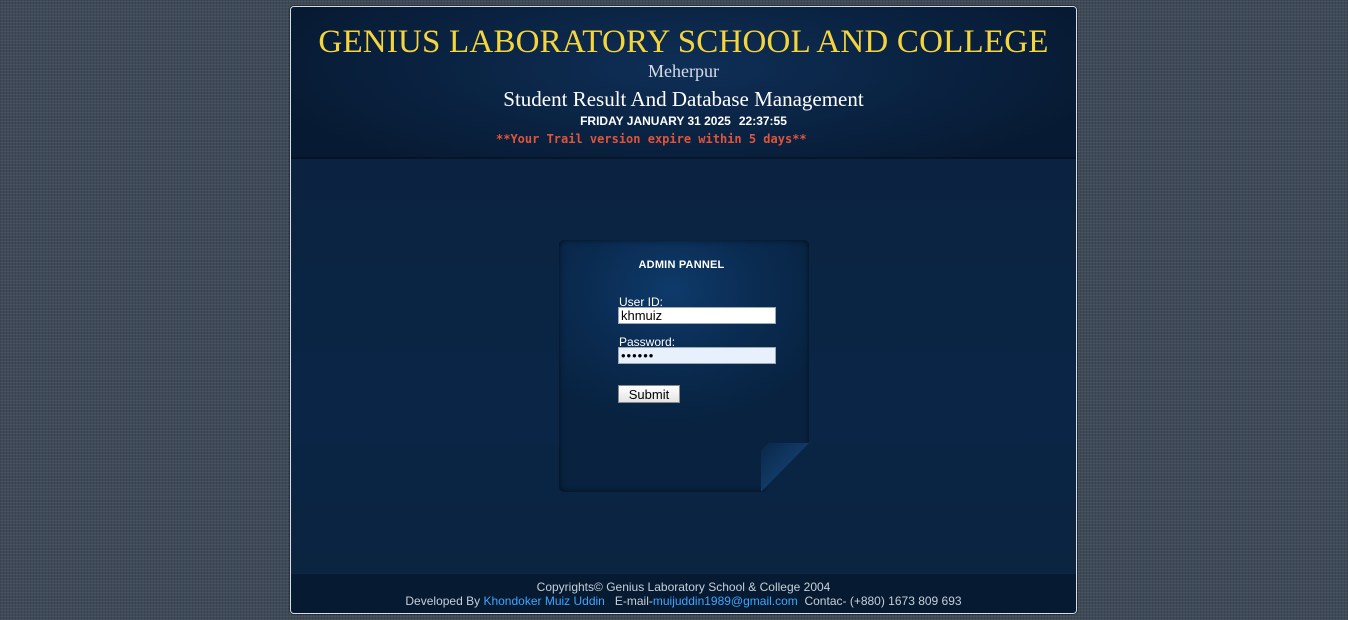 The height and width of the screenshot is (620, 1348). Describe the element at coordinates (697, 315) in the screenshot. I see `user-id-input` at that location.